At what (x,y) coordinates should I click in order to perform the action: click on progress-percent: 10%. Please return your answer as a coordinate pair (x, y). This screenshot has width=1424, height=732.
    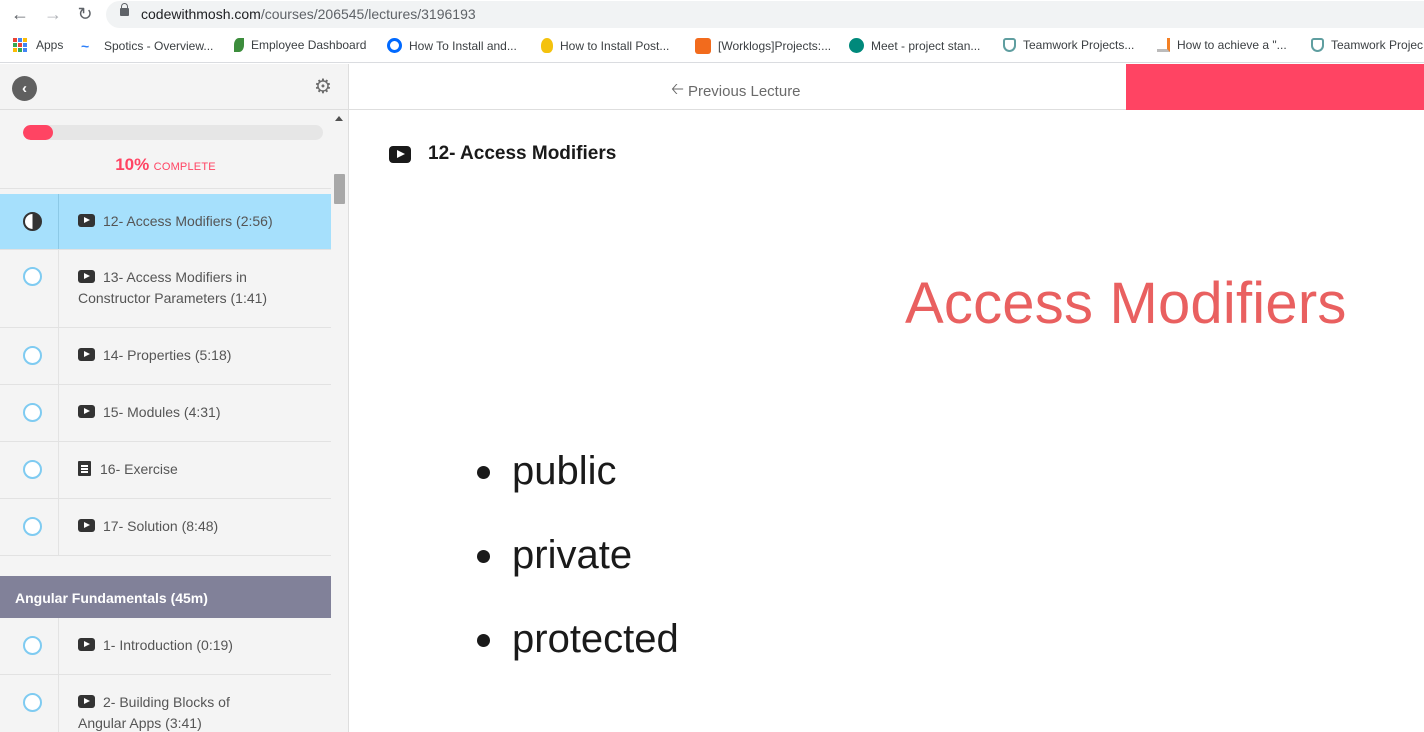
    Looking at the image, I should click on (132, 164).